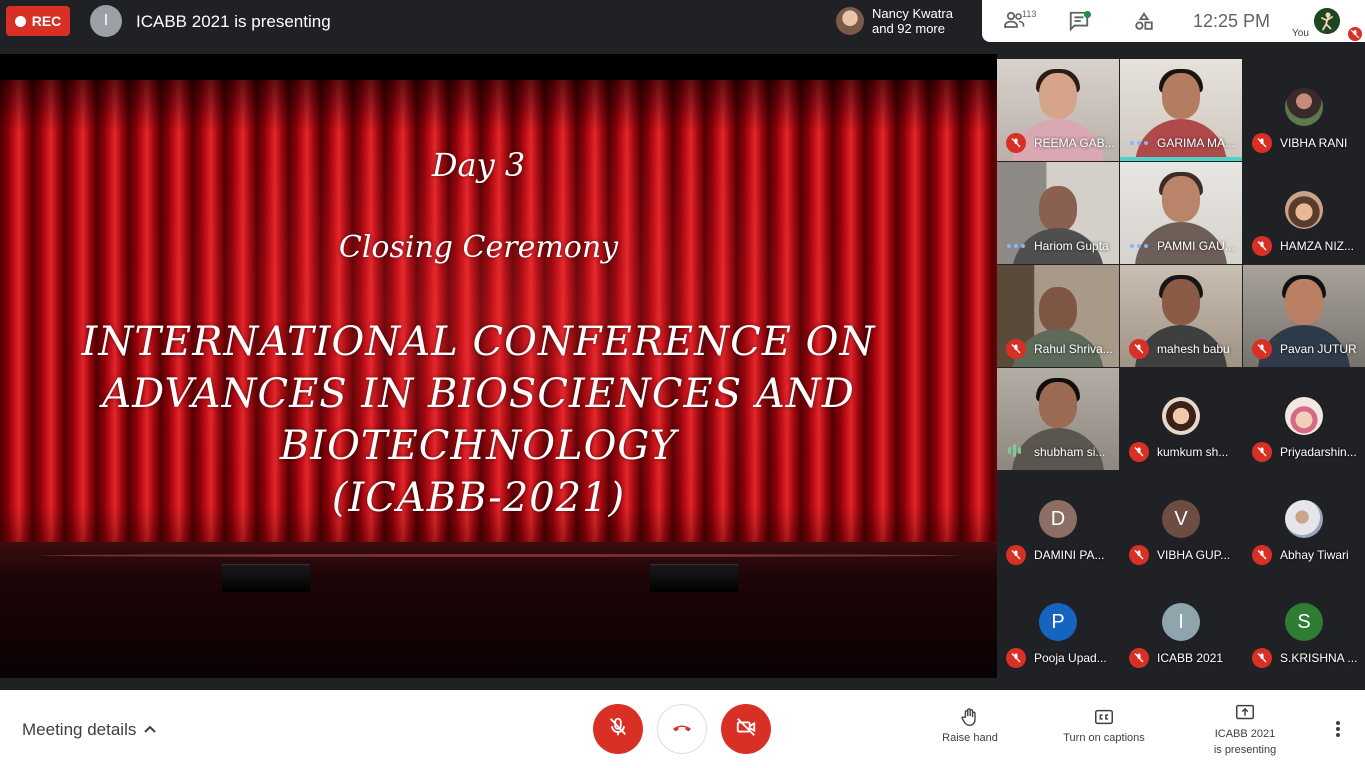 This screenshot has width=1365, height=768. I want to click on recent-joiners: Nancy Kwatra and 92 more, so click(905, 21).